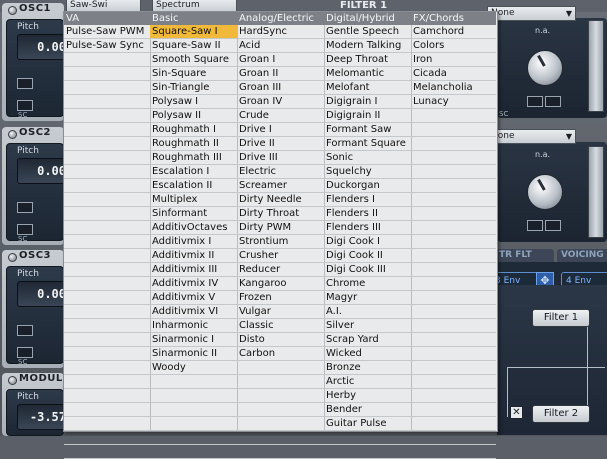 The height and width of the screenshot is (459, 607). I want to click on menu-item: Sinarmonic II, so click(193, 354).